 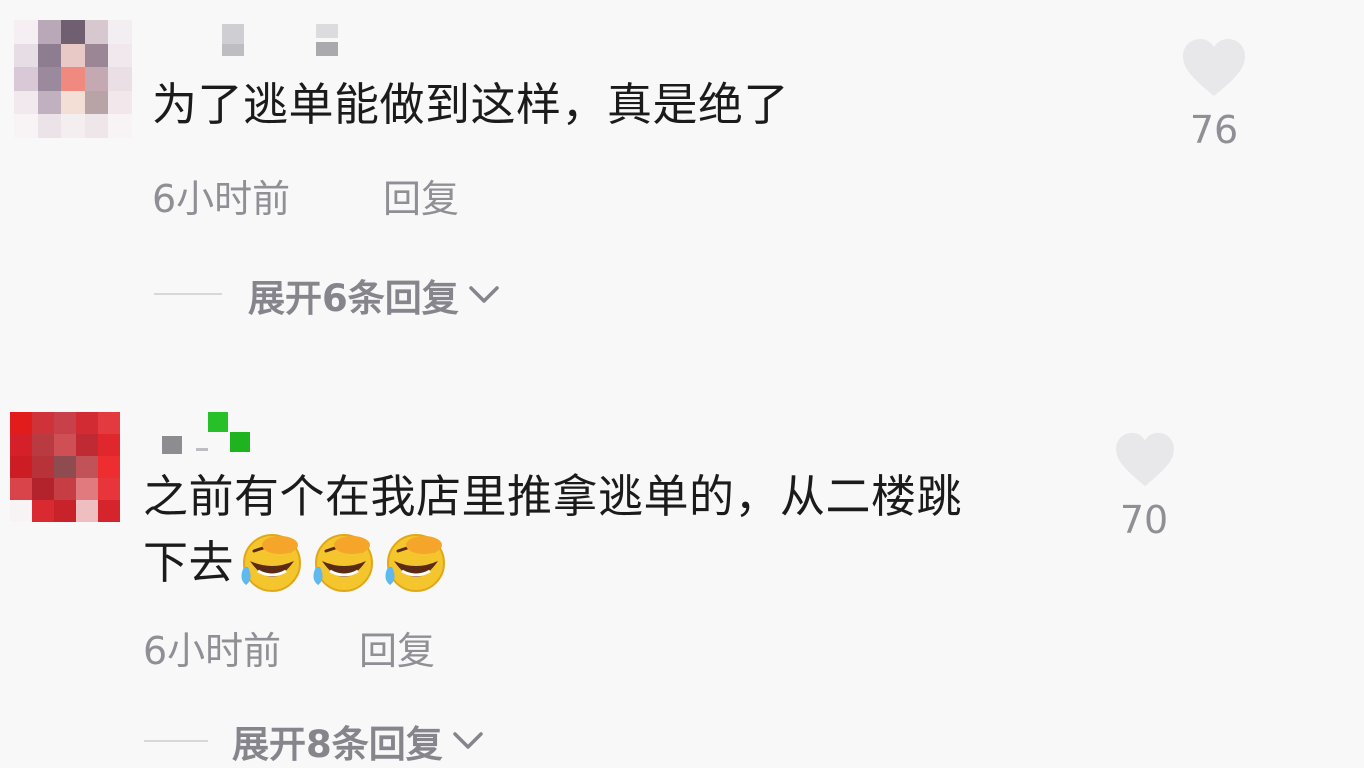 What do you see at coordinates (189, 562) in the screenshot?
I see `comment-text-tail: 下去` at bounding box center [189, 562].